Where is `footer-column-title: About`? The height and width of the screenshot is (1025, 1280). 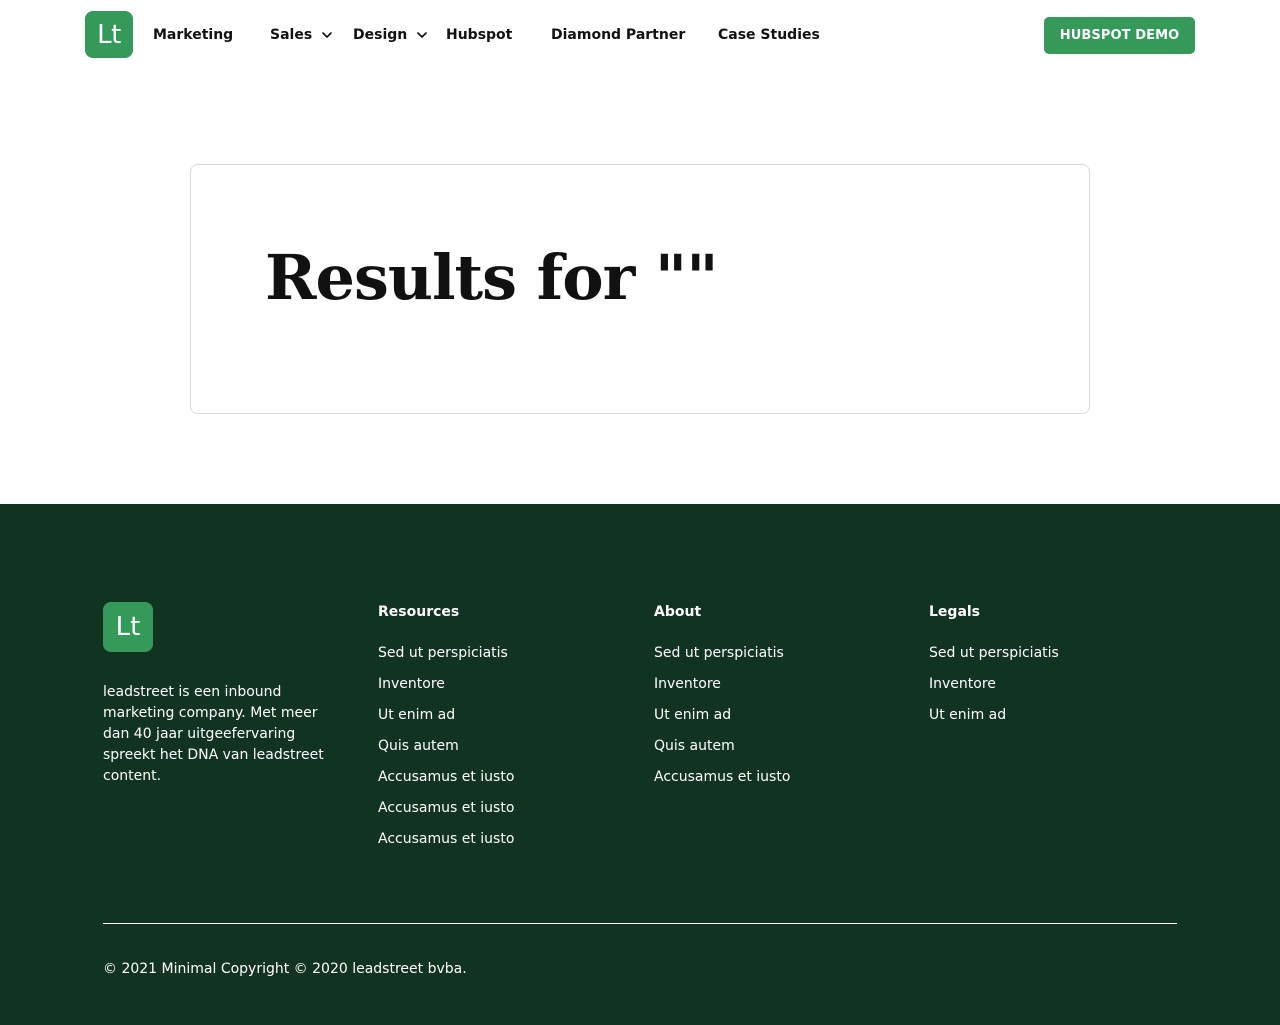
footer-column-title: About is located at coordinates (678, 612).